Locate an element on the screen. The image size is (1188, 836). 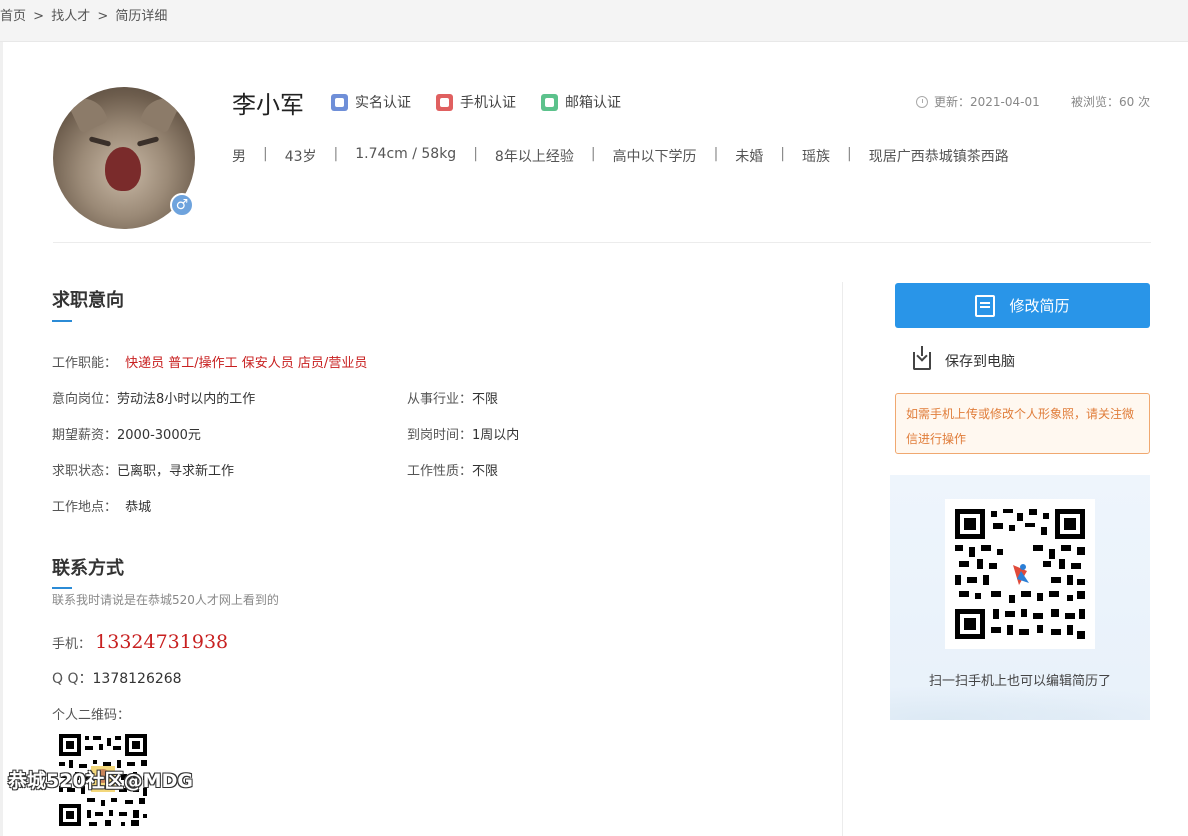
cat-eye-left is located at coordinates (100, 141).